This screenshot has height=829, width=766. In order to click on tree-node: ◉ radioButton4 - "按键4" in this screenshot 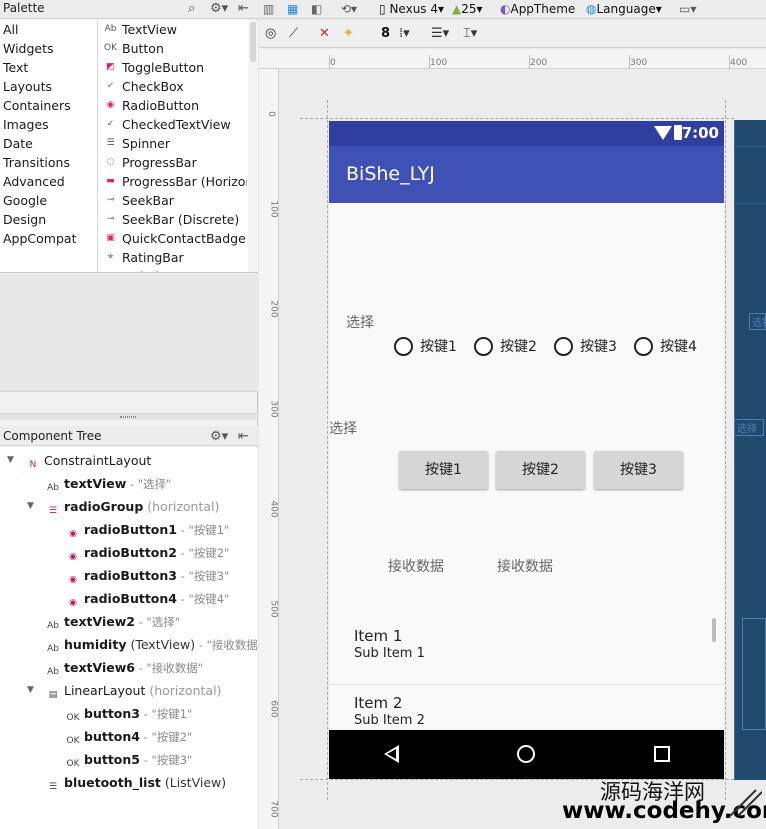, I will do `click(147, 598)`.